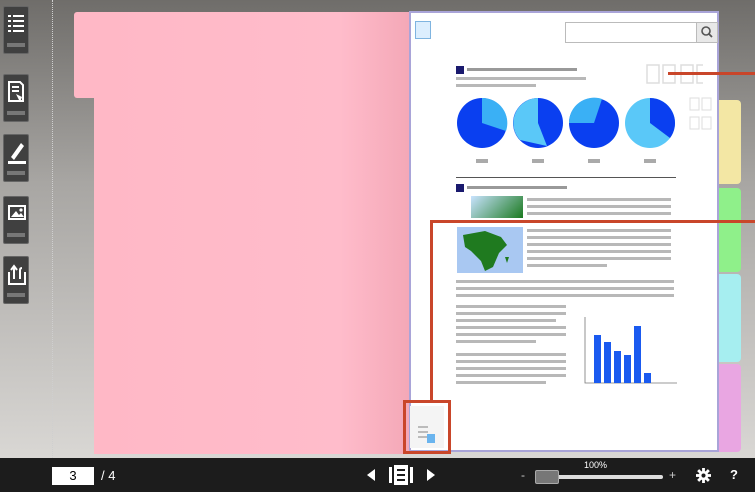 The image size is (755, 492). Describe the element at coordinates (426, 434) in the screenshot. I see `thumbnail-doc-icon` at that location.